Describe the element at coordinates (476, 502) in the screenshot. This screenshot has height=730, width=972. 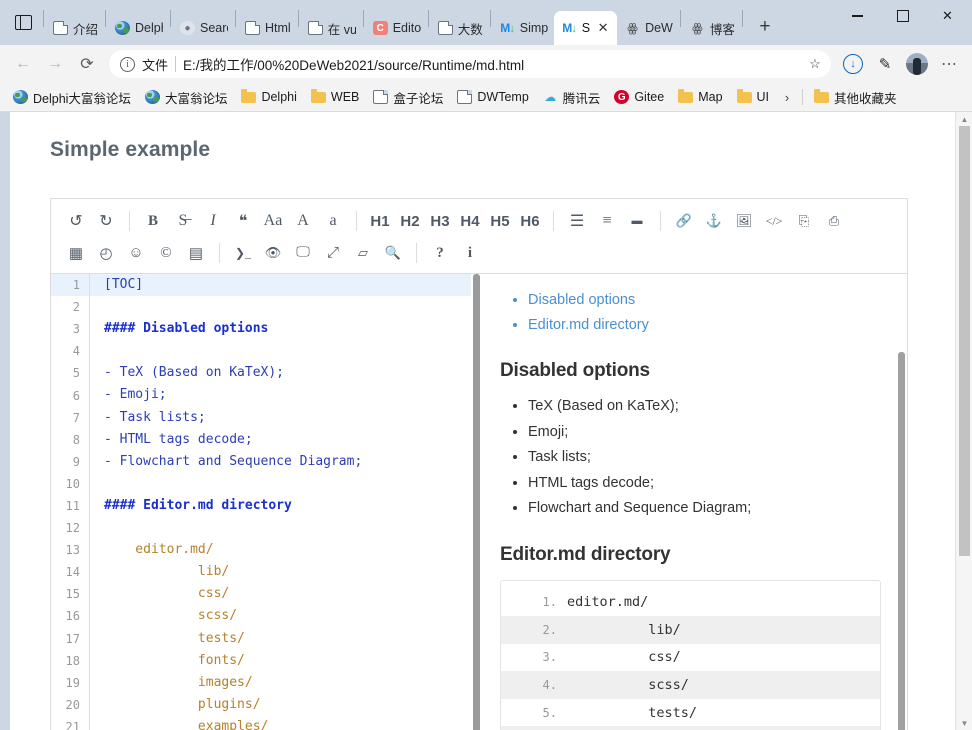
I see `pane-splitter` at that location.